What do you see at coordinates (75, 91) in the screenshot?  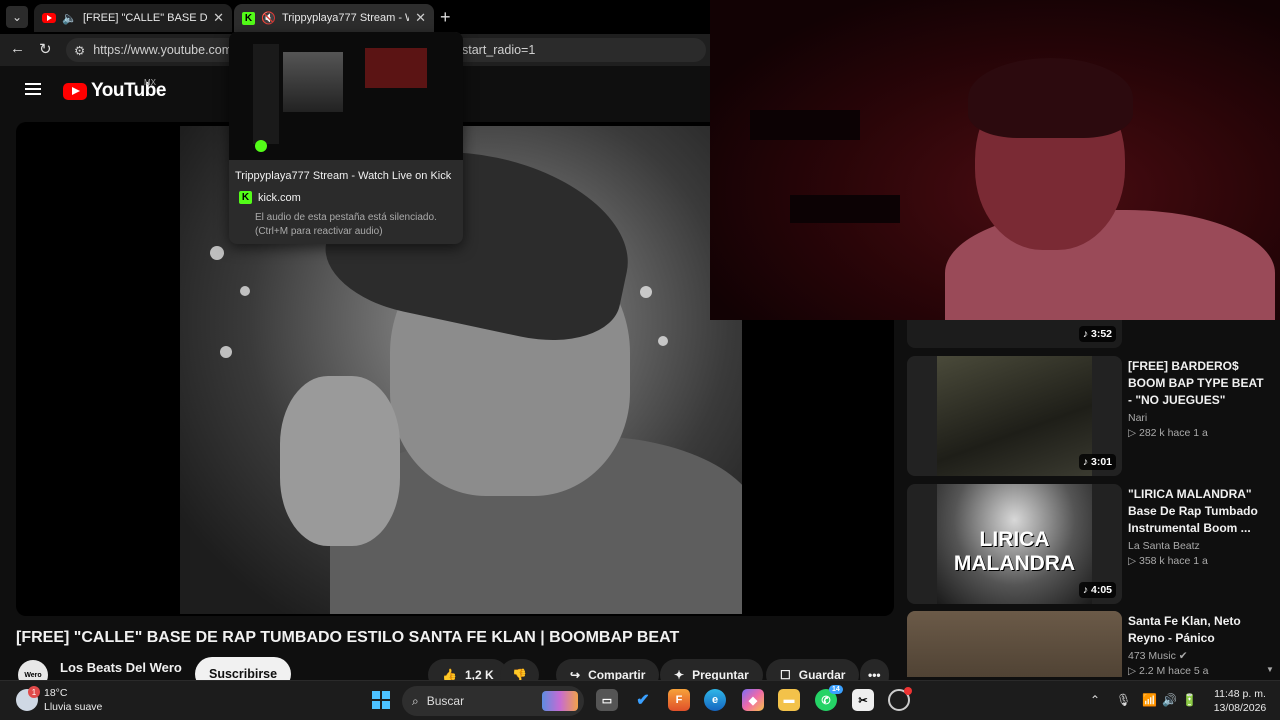 I see `youtube-play-icon` at bounding box center [75, 91].